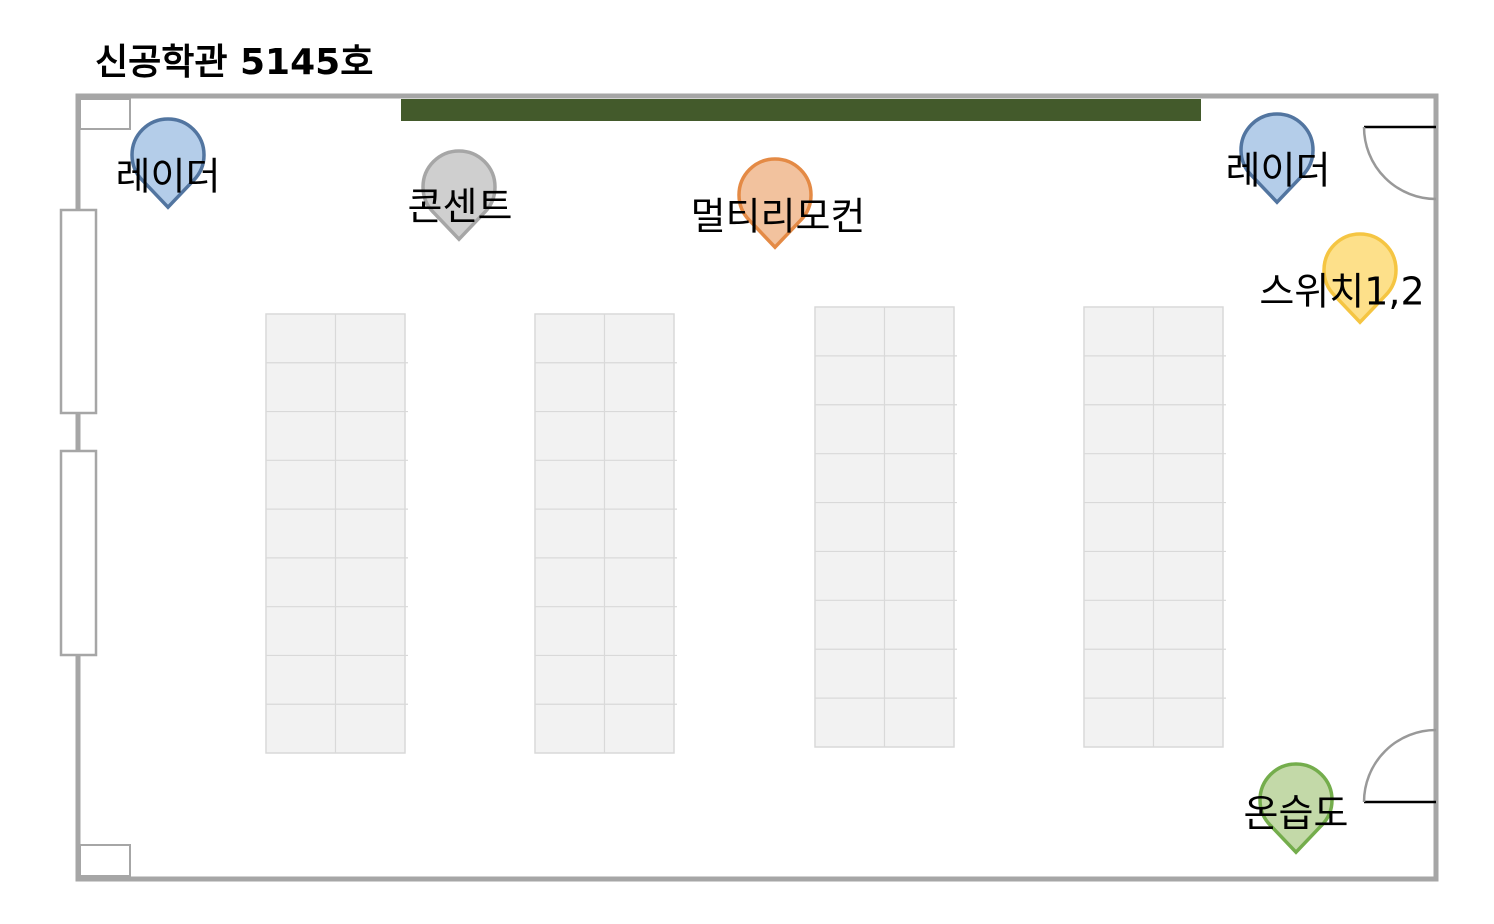  Describe the element at coordinates (78, 311) in the screenshot. I see `window-upper` at that location.